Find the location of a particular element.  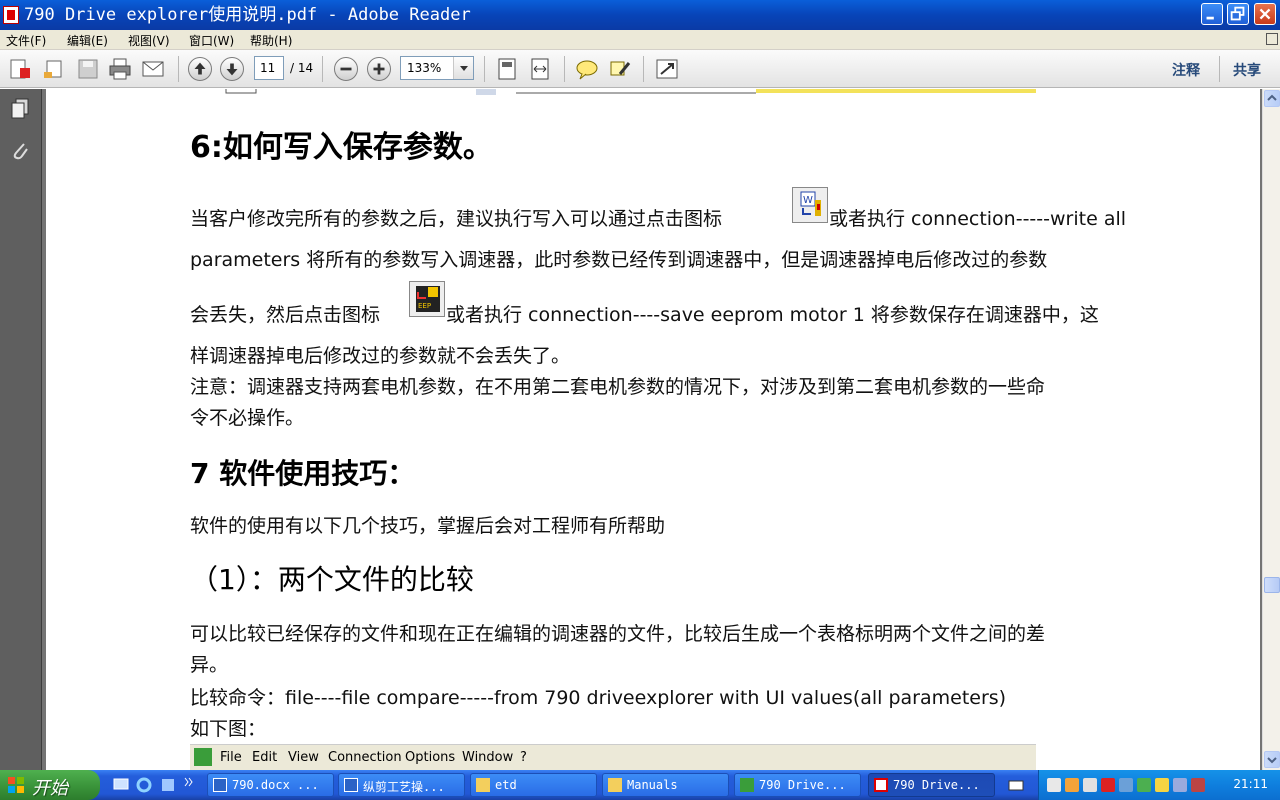

embedded-menu-file: File is located at coordinates (231, 757).